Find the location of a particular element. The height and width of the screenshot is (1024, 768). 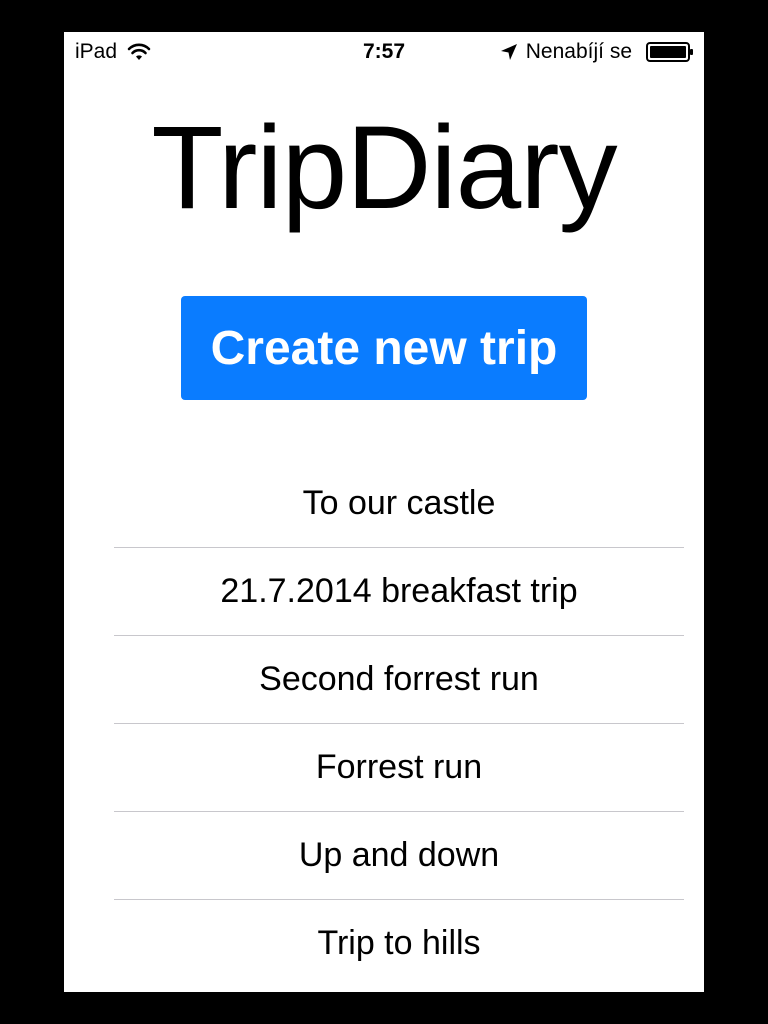

trip-list-item: Forrest run is located at coordinates (399, 768).